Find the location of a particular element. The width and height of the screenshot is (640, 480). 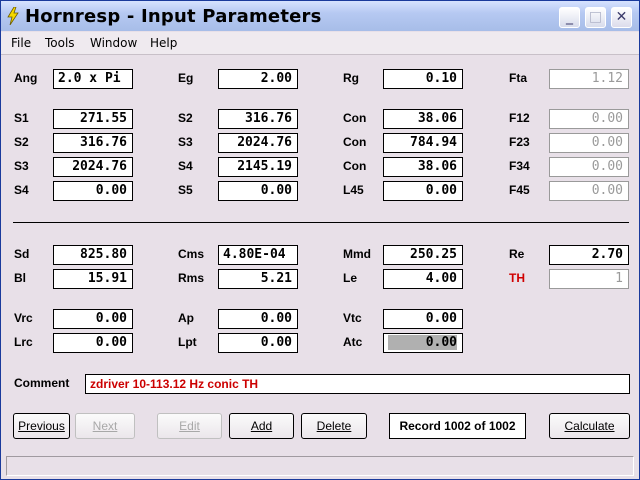

f45-label: F45 is located at coordinates (519, 190).